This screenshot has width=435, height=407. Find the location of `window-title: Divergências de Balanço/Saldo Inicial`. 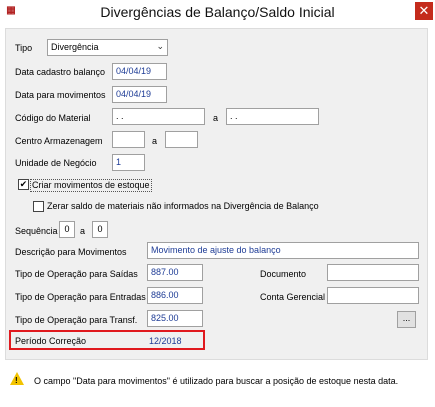

window-title: Divergências de Balanço/Saldo Inicial is located at coordinates (217, 12).